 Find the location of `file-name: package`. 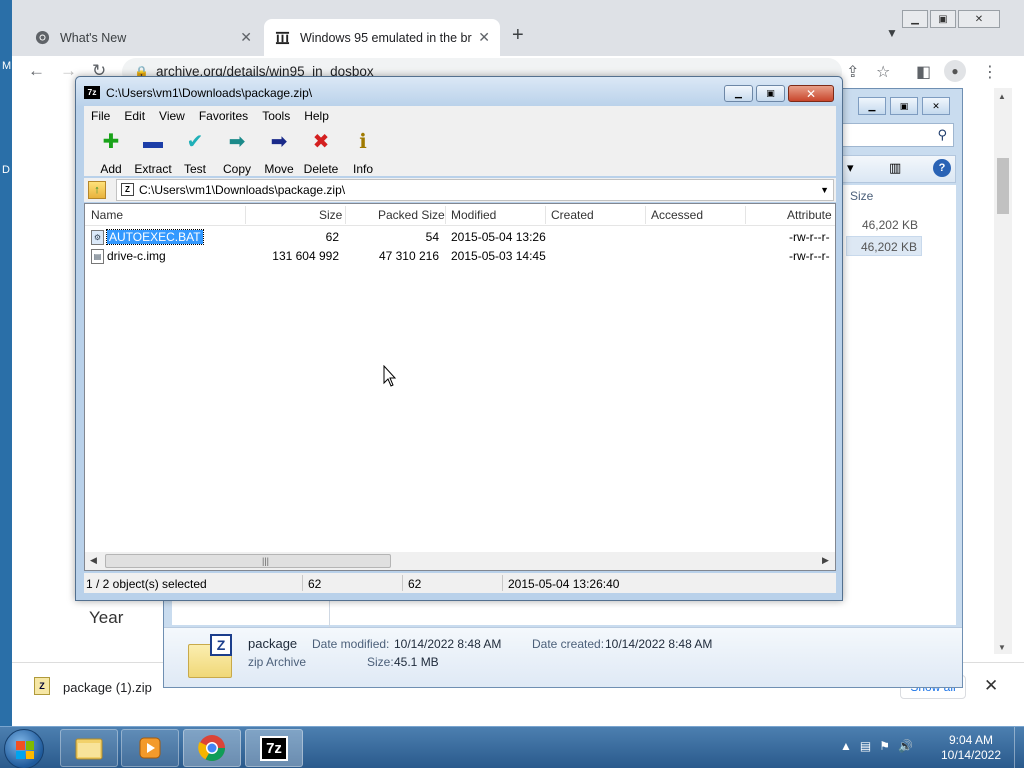

file-name: package is located at coordinates (273, 643).